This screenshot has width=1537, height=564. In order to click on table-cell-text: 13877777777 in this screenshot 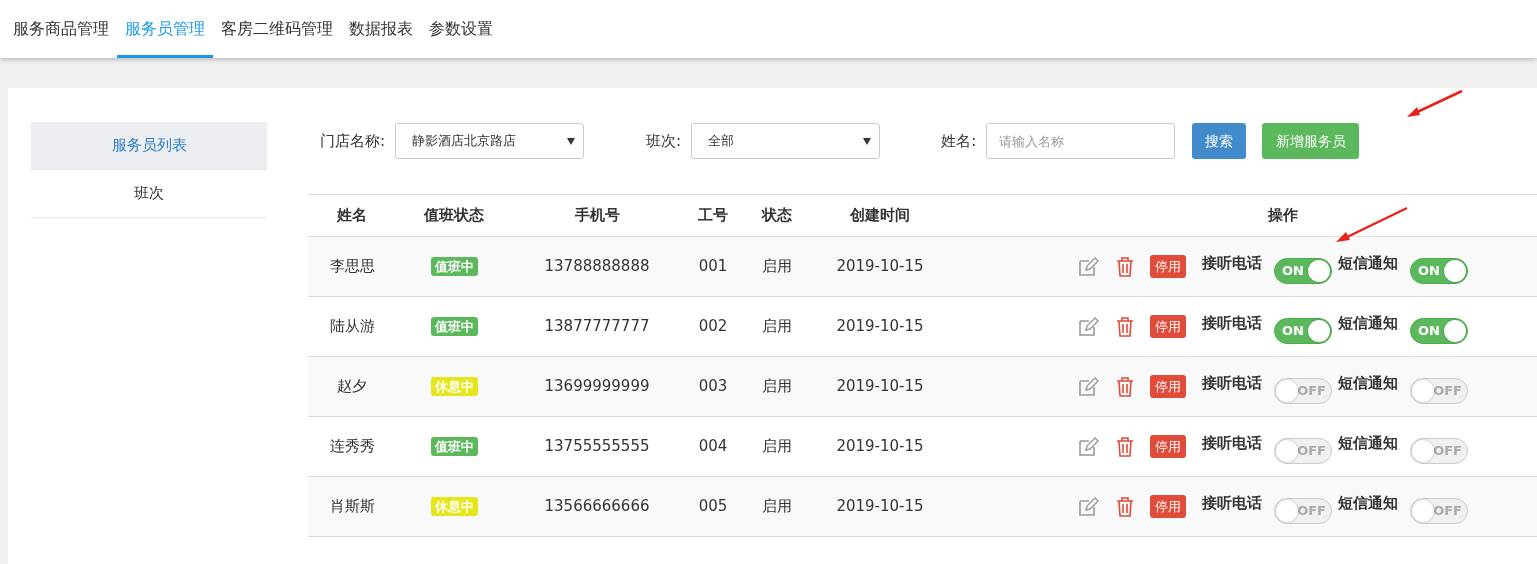, I will do `click(597, 327)`.